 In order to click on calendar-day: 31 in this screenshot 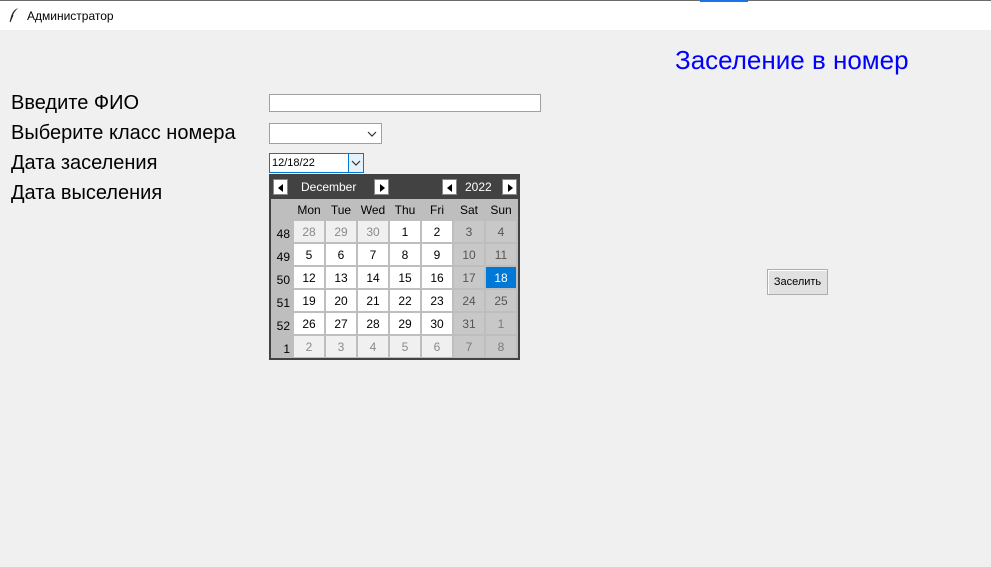, I will do `click(469, 323)`.